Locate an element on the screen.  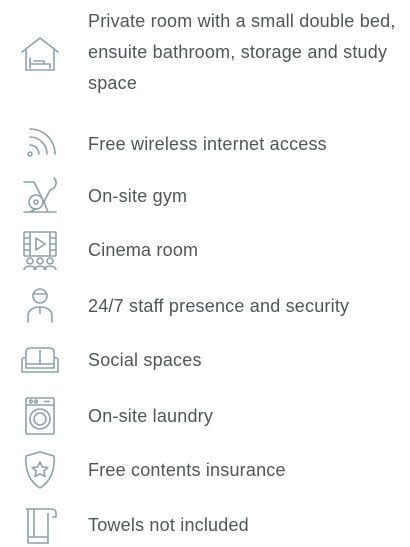
amenity-item-cinema: Cinema room is located at coordinates (205, 250).